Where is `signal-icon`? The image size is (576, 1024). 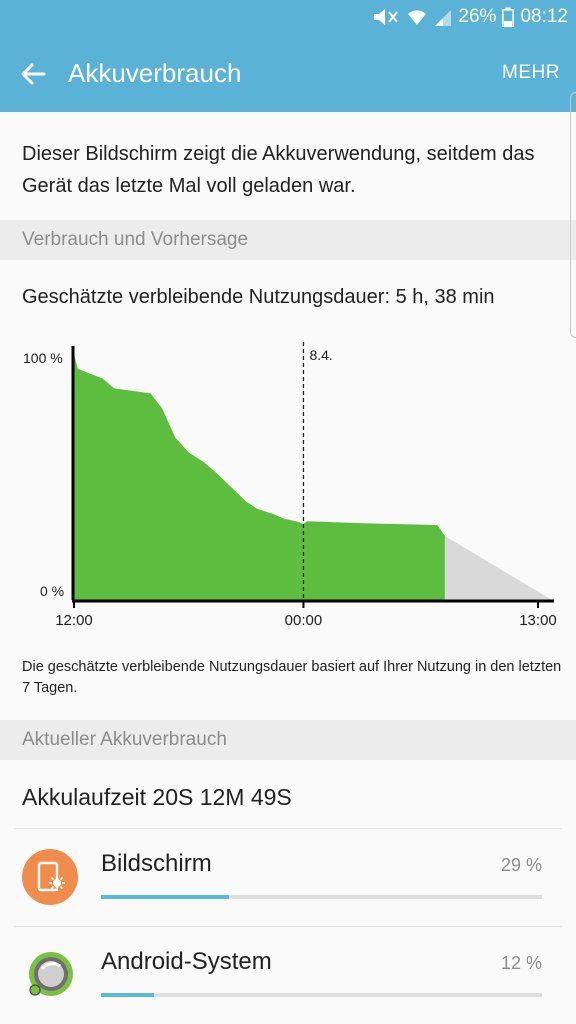
signal-icon is located at coordinates (443, 18).